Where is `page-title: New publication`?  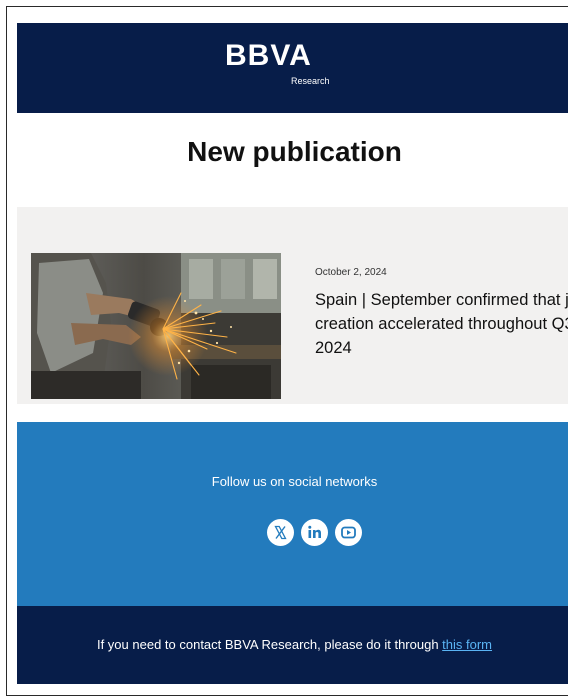 page-title: New publication is located at coordinates (294, 151).